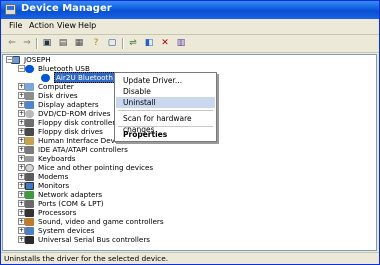 This screenshot has height=265, width=380. I want to click on device-manager-icon, so click(10, 9).